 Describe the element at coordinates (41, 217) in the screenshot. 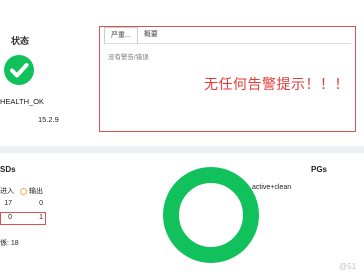

I see `osd-out-value: 1` at that location.